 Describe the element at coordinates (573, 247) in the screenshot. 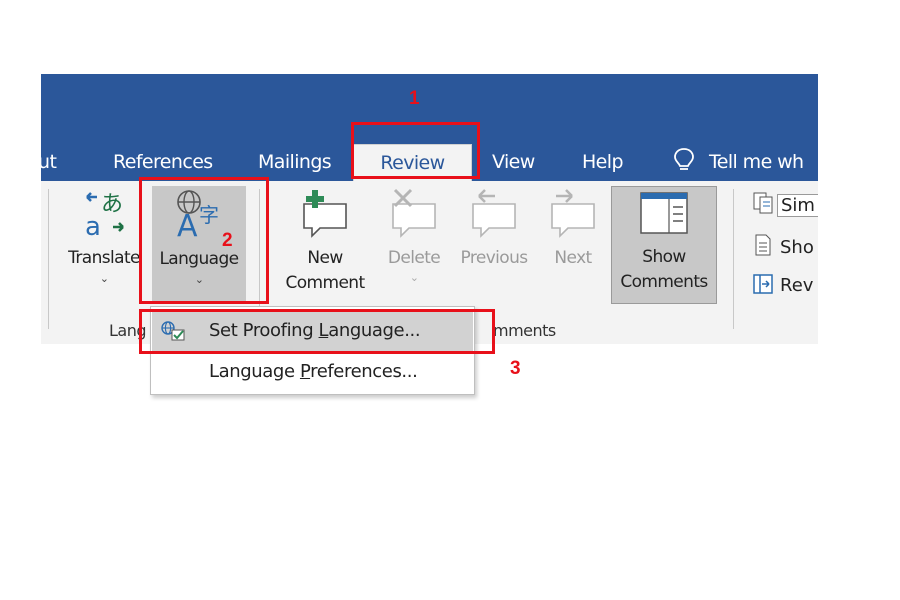

I see `next-comment-button: Next` at that location.